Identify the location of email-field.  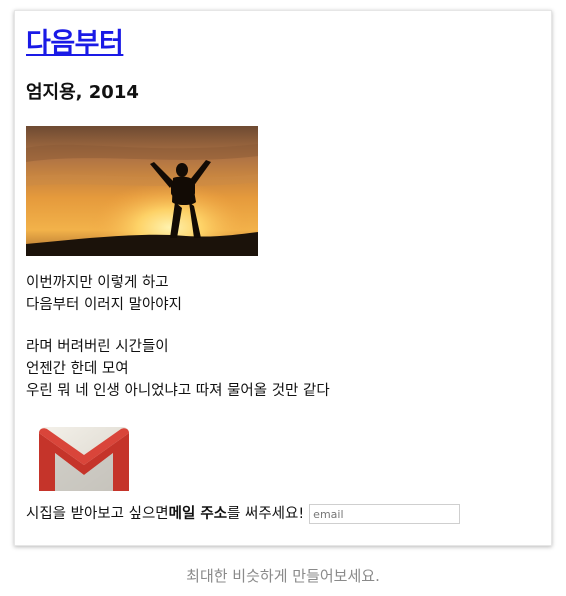
(385, 514).